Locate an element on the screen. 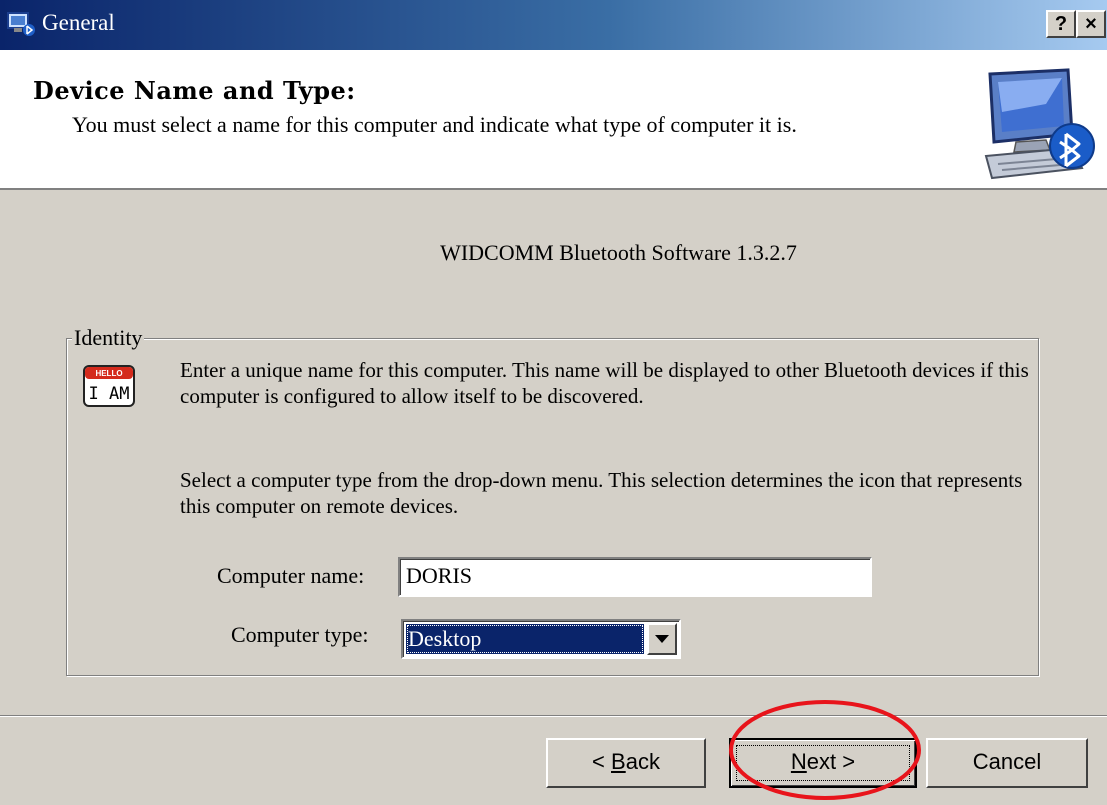 The height and width of the screenshot is (805, 1107). focus-rectangle is located at coordinates (823, 763).